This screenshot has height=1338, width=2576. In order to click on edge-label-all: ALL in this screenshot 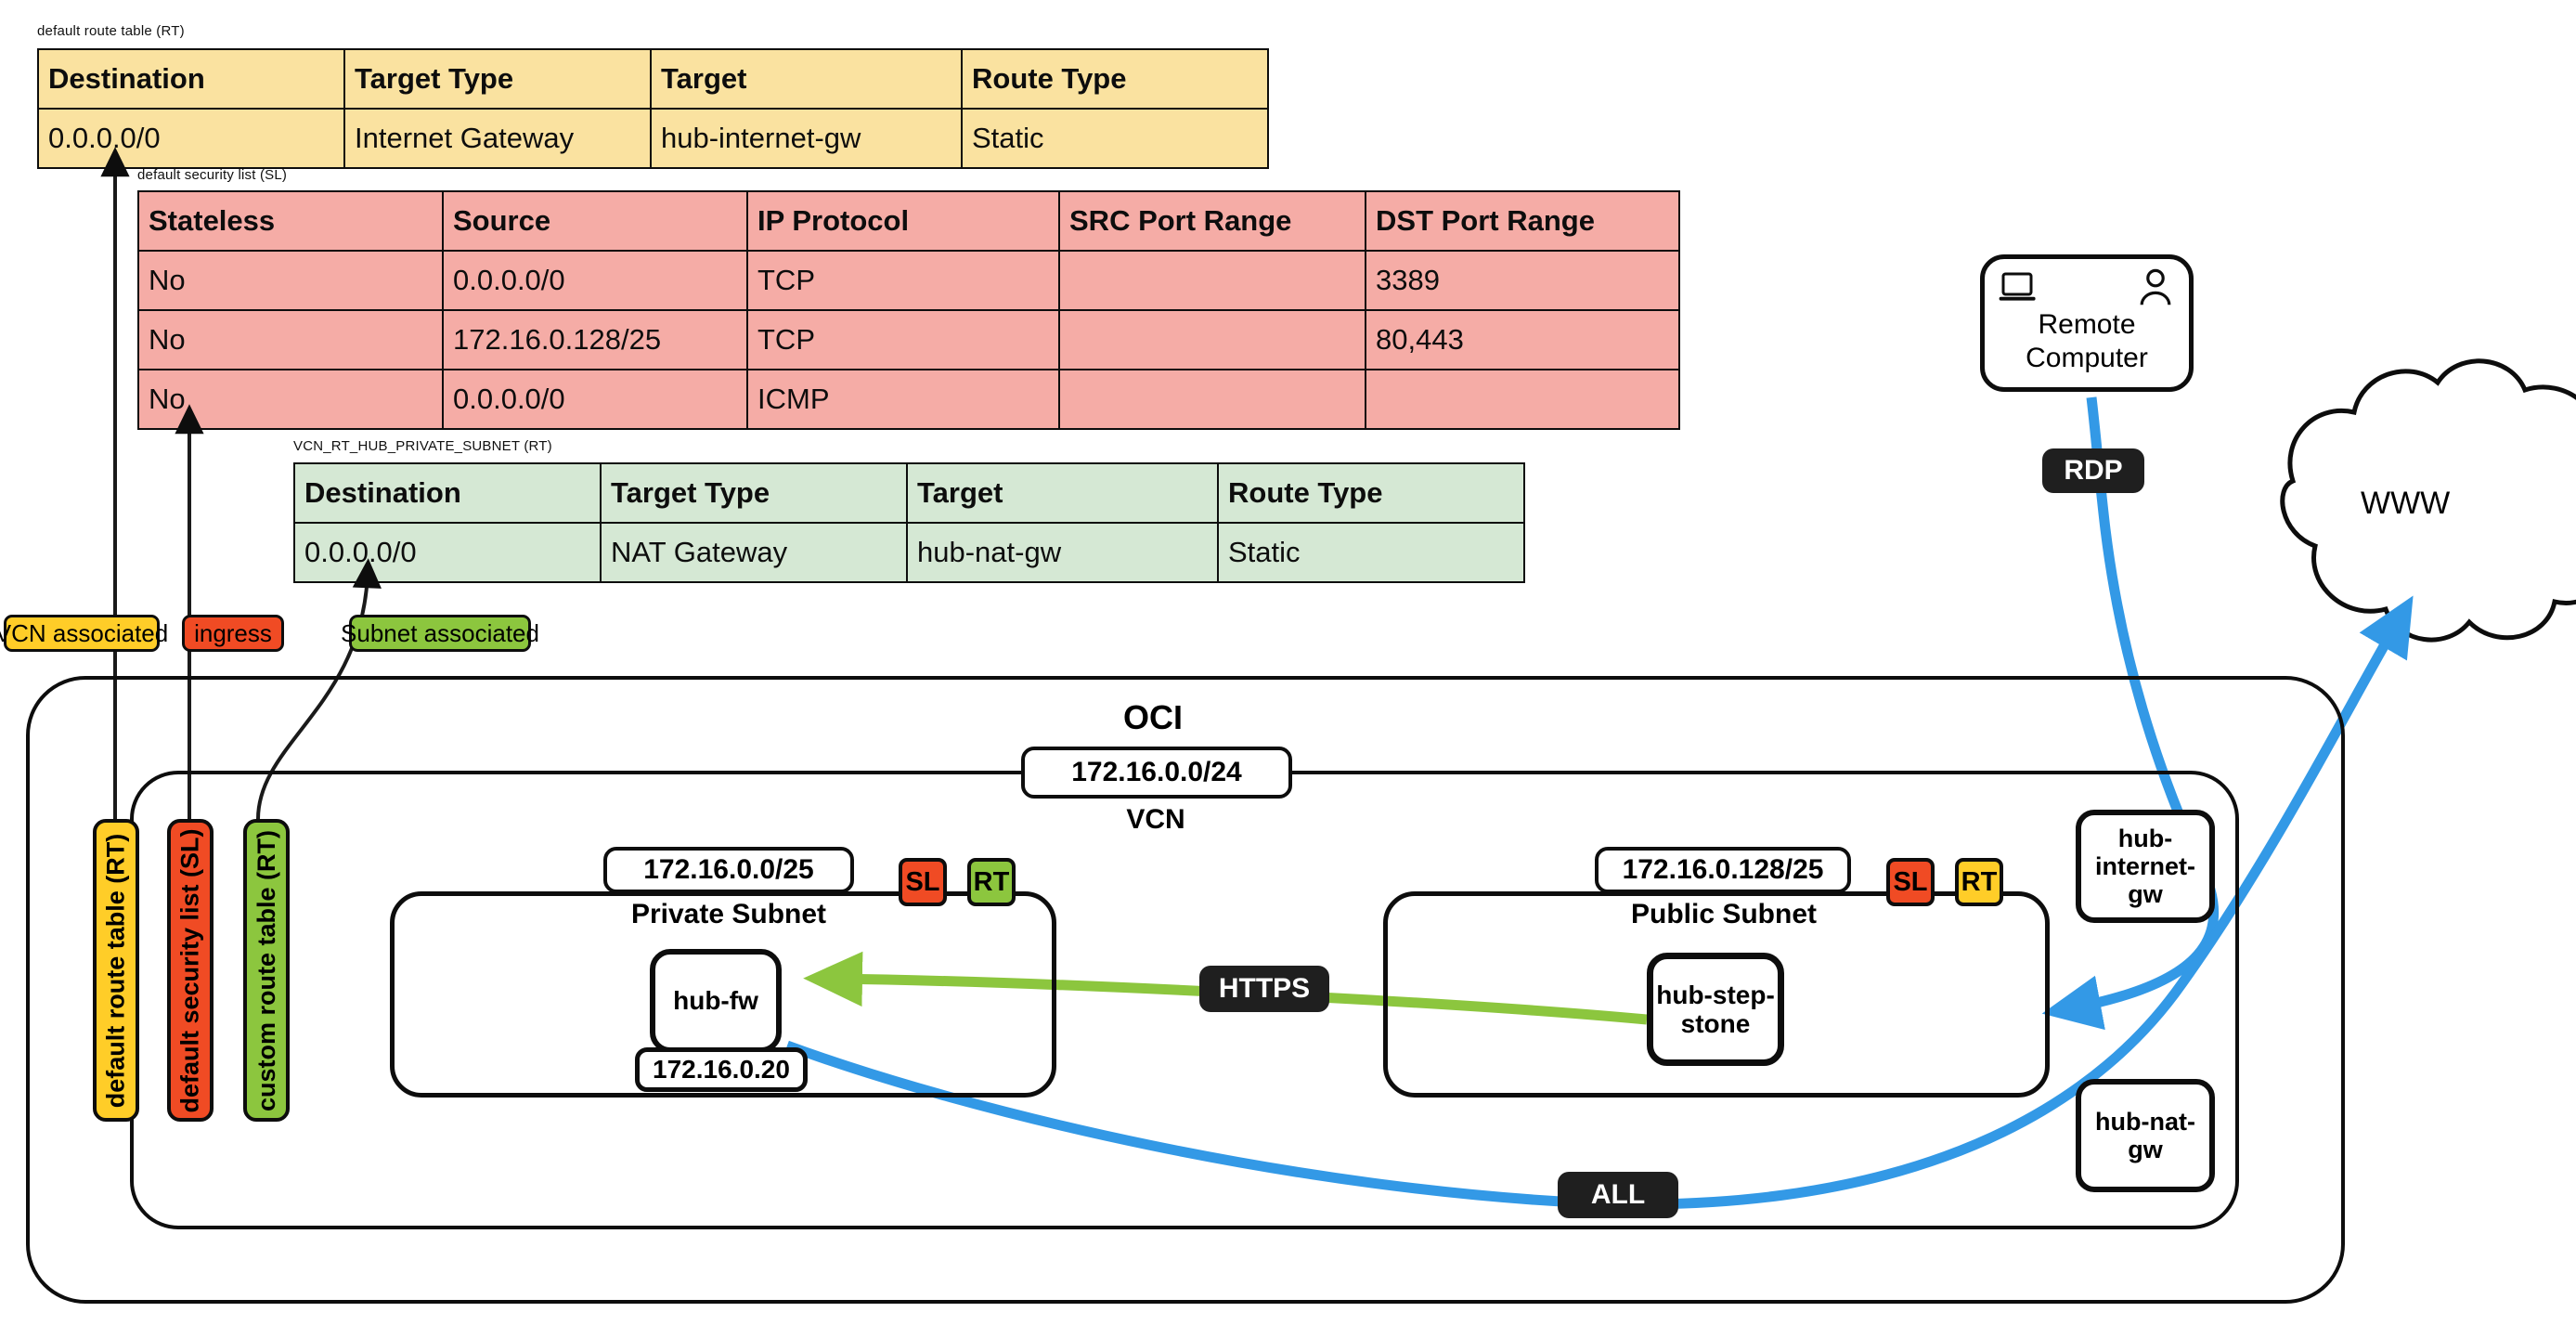, I will do `click(1618, 1195)`.